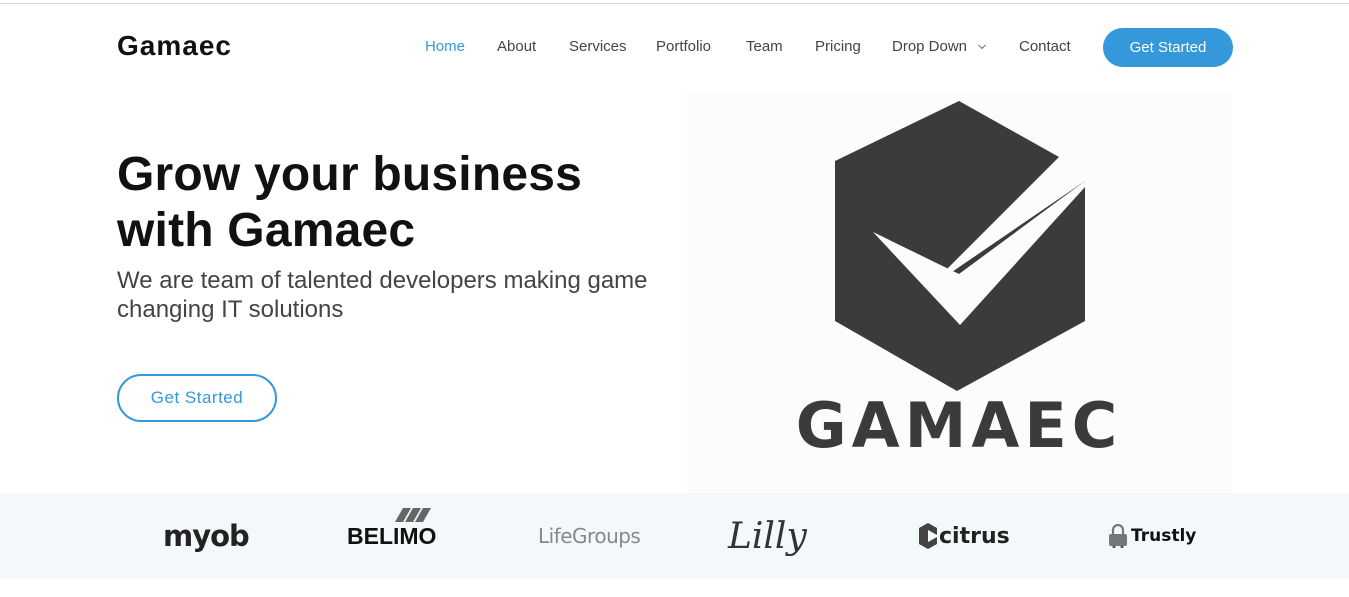  What do you see at coordinates (1164, 536) in the screenshot?
I see `client-name-trustly: Trustly` at bounding box center [1164, 536].